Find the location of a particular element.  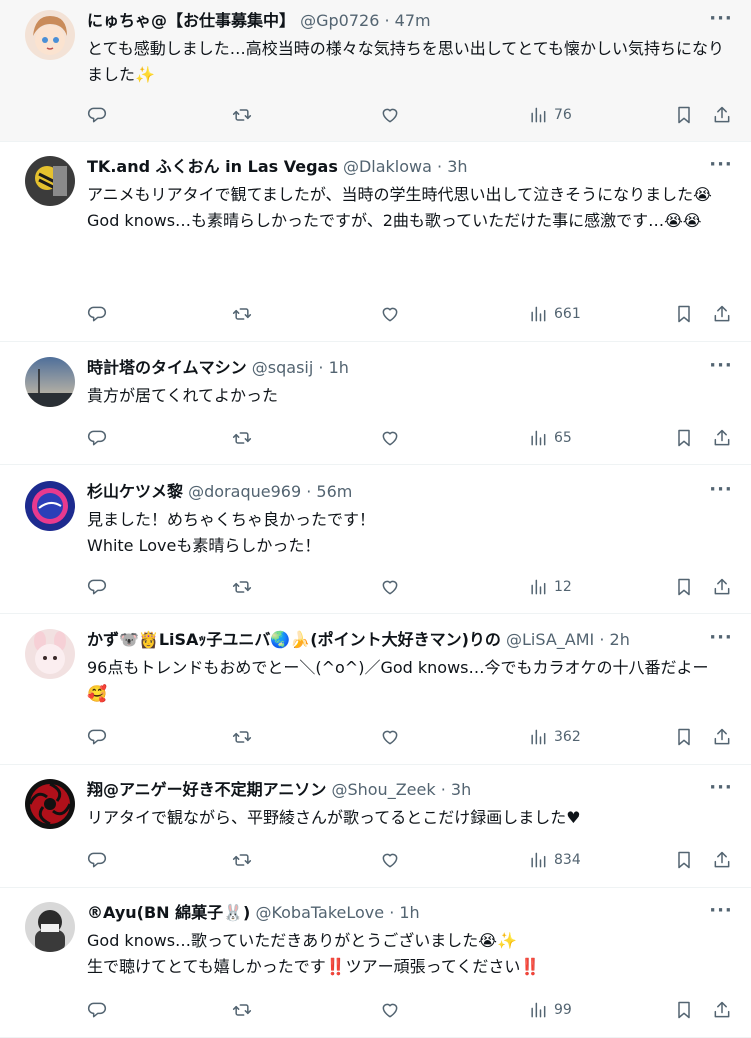

heart-icon is located at coordinates (390, 860).